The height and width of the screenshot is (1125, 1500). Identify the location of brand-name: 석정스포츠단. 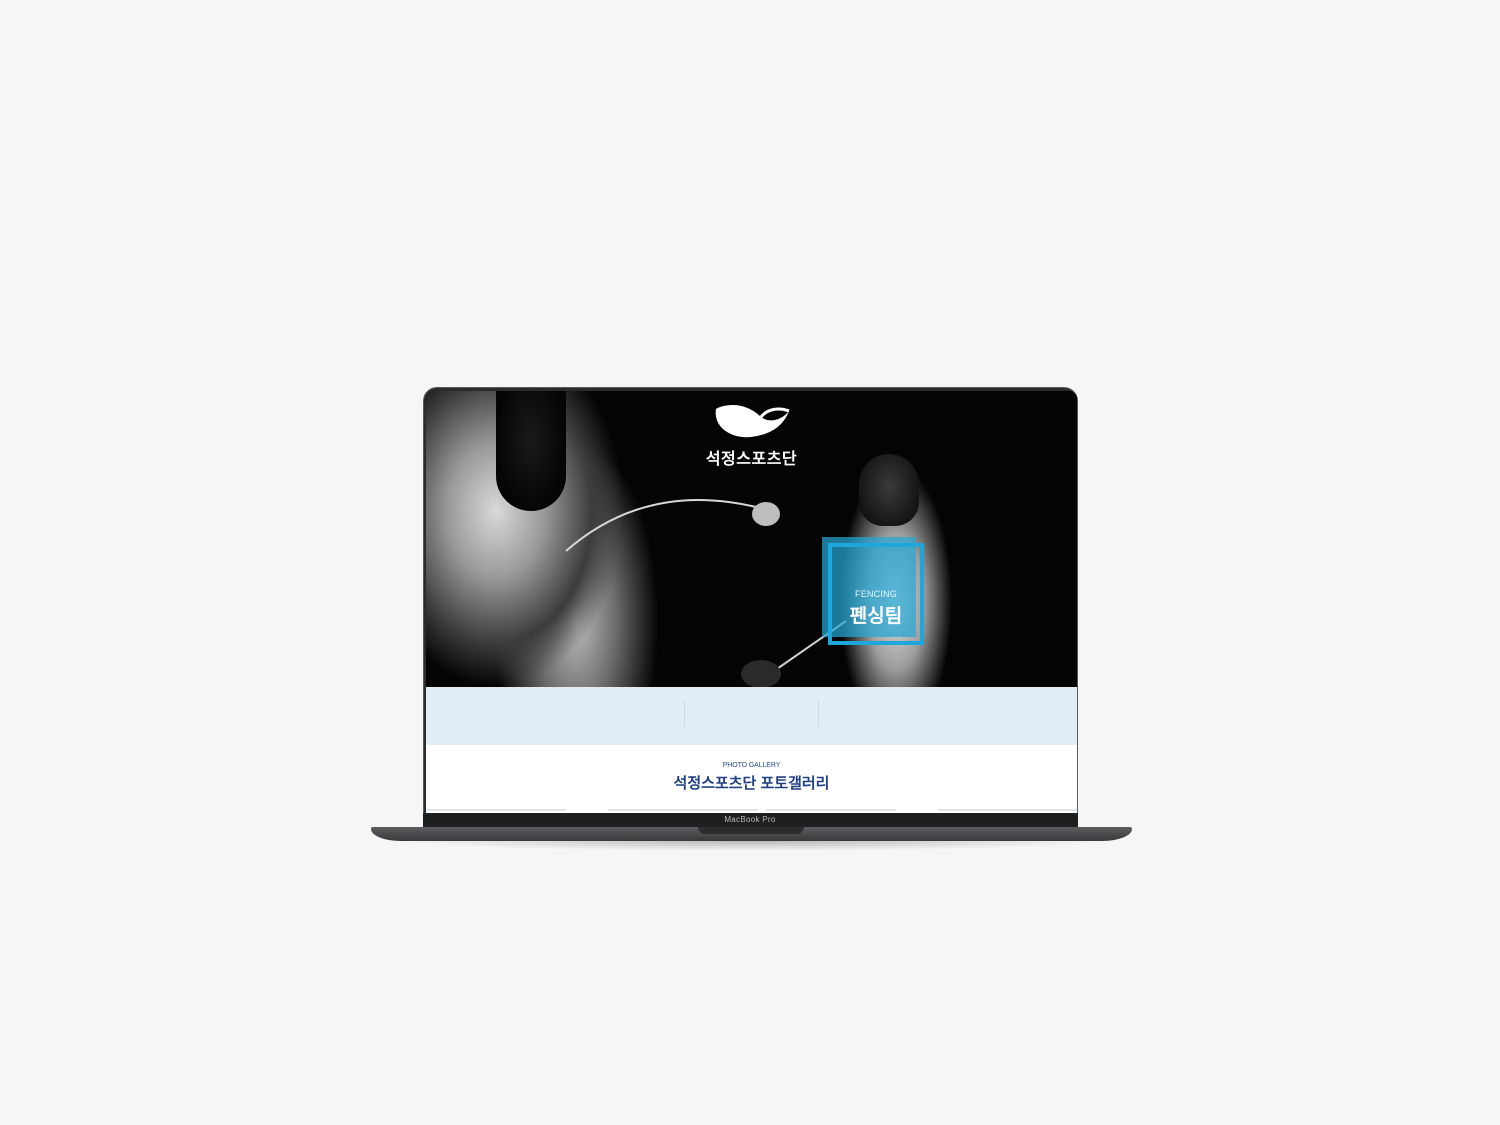
(751, 459).